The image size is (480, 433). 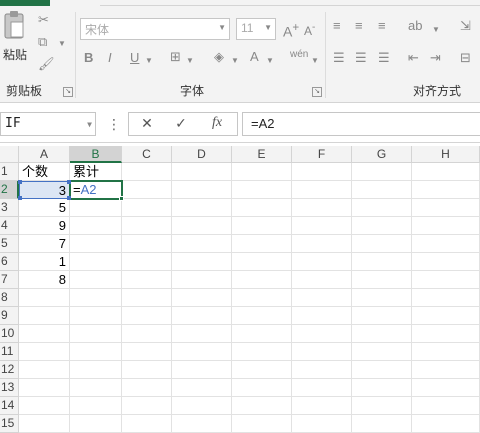 What do you see at coordinates (262, 226) in the screenshot?
I see `cell-e4` at bounding box center [262, 226].